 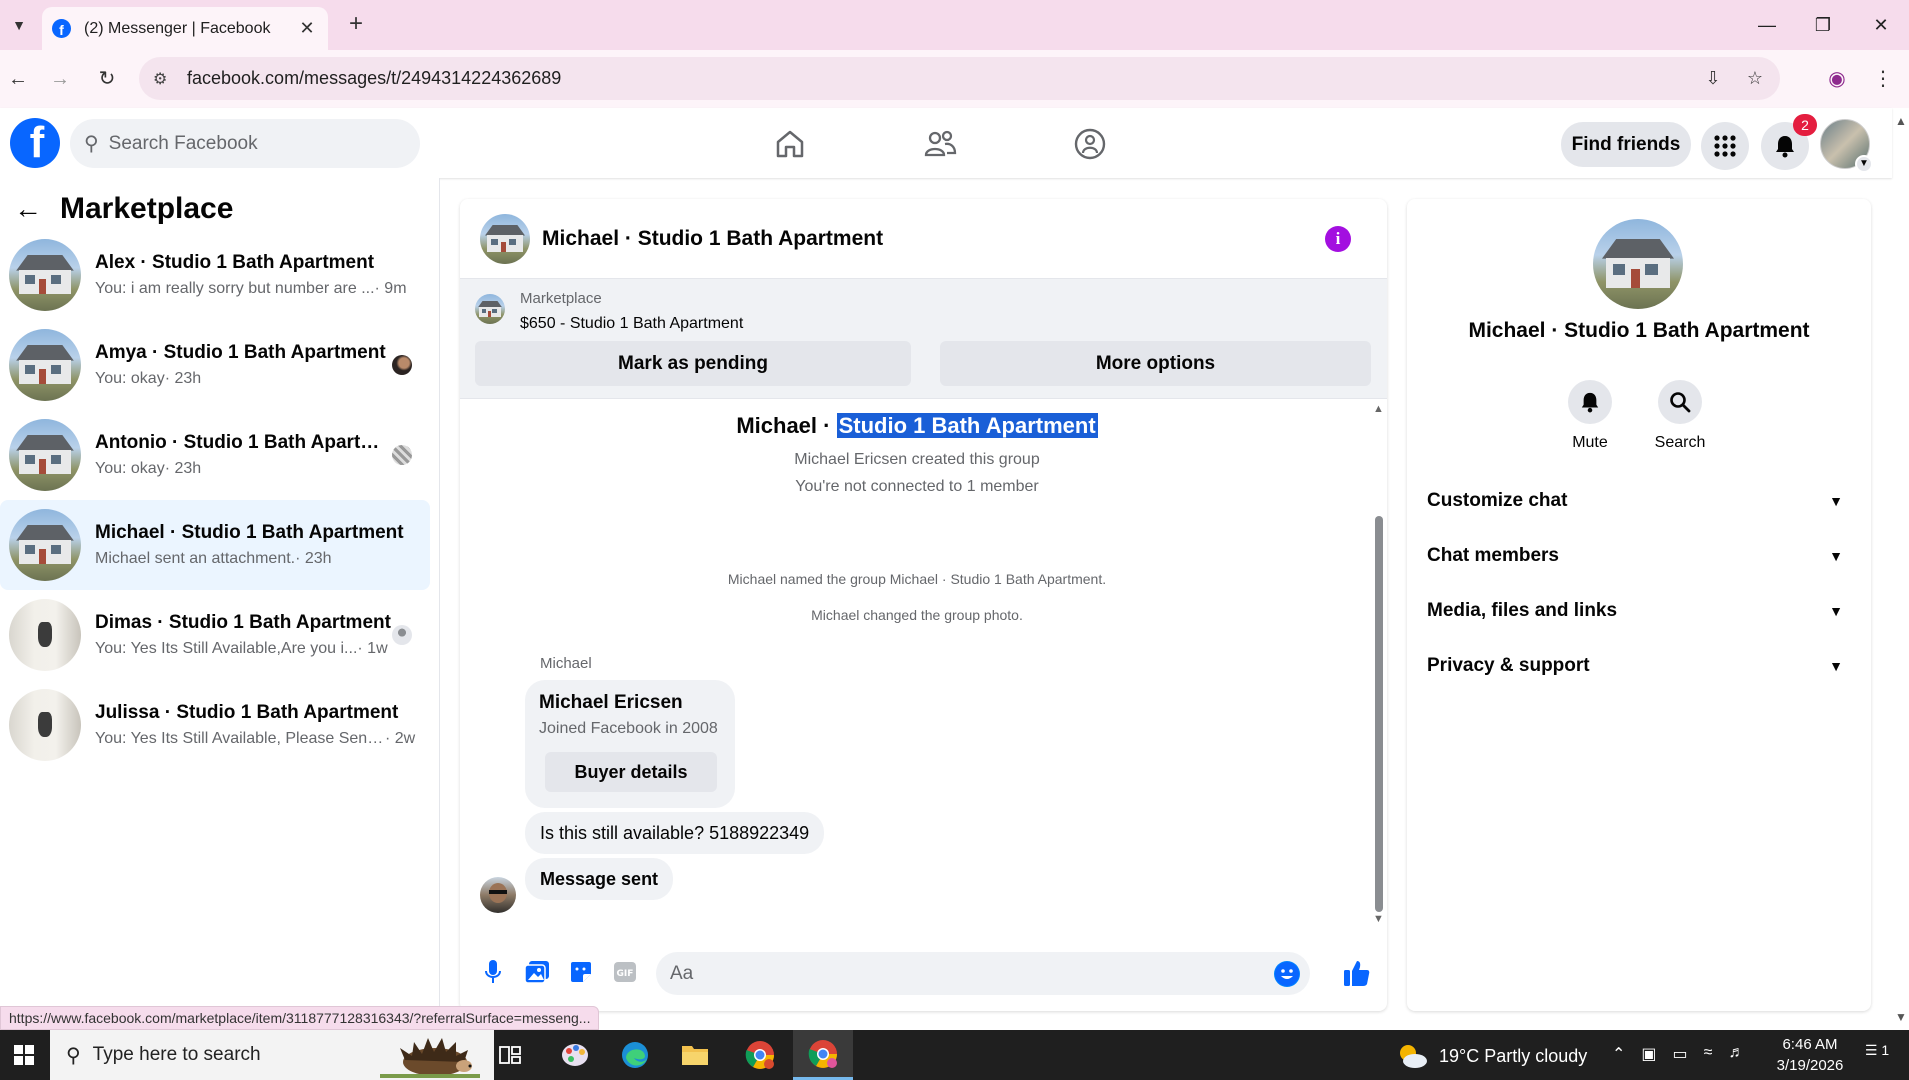 What do you see at coordinates (1837, 79) in the screenshot?
I see `profile-icon: ◉` at bounding box center [1837, 79].